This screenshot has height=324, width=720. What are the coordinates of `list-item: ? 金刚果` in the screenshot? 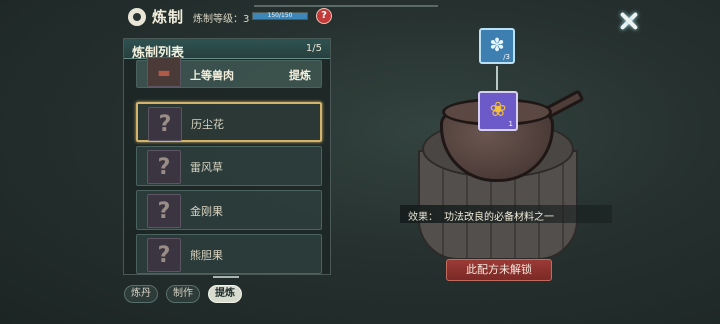 It's located at (229, 210).